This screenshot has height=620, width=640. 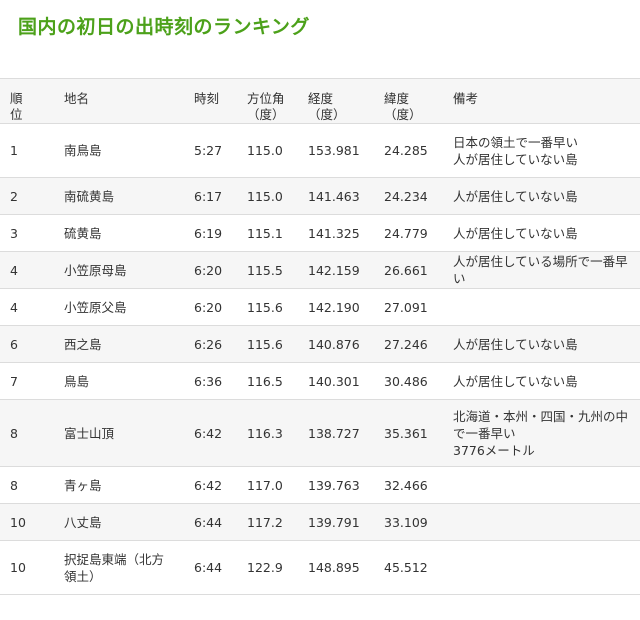 I want to click on cell-latitude: 24.234, so click(x=412, y=196).